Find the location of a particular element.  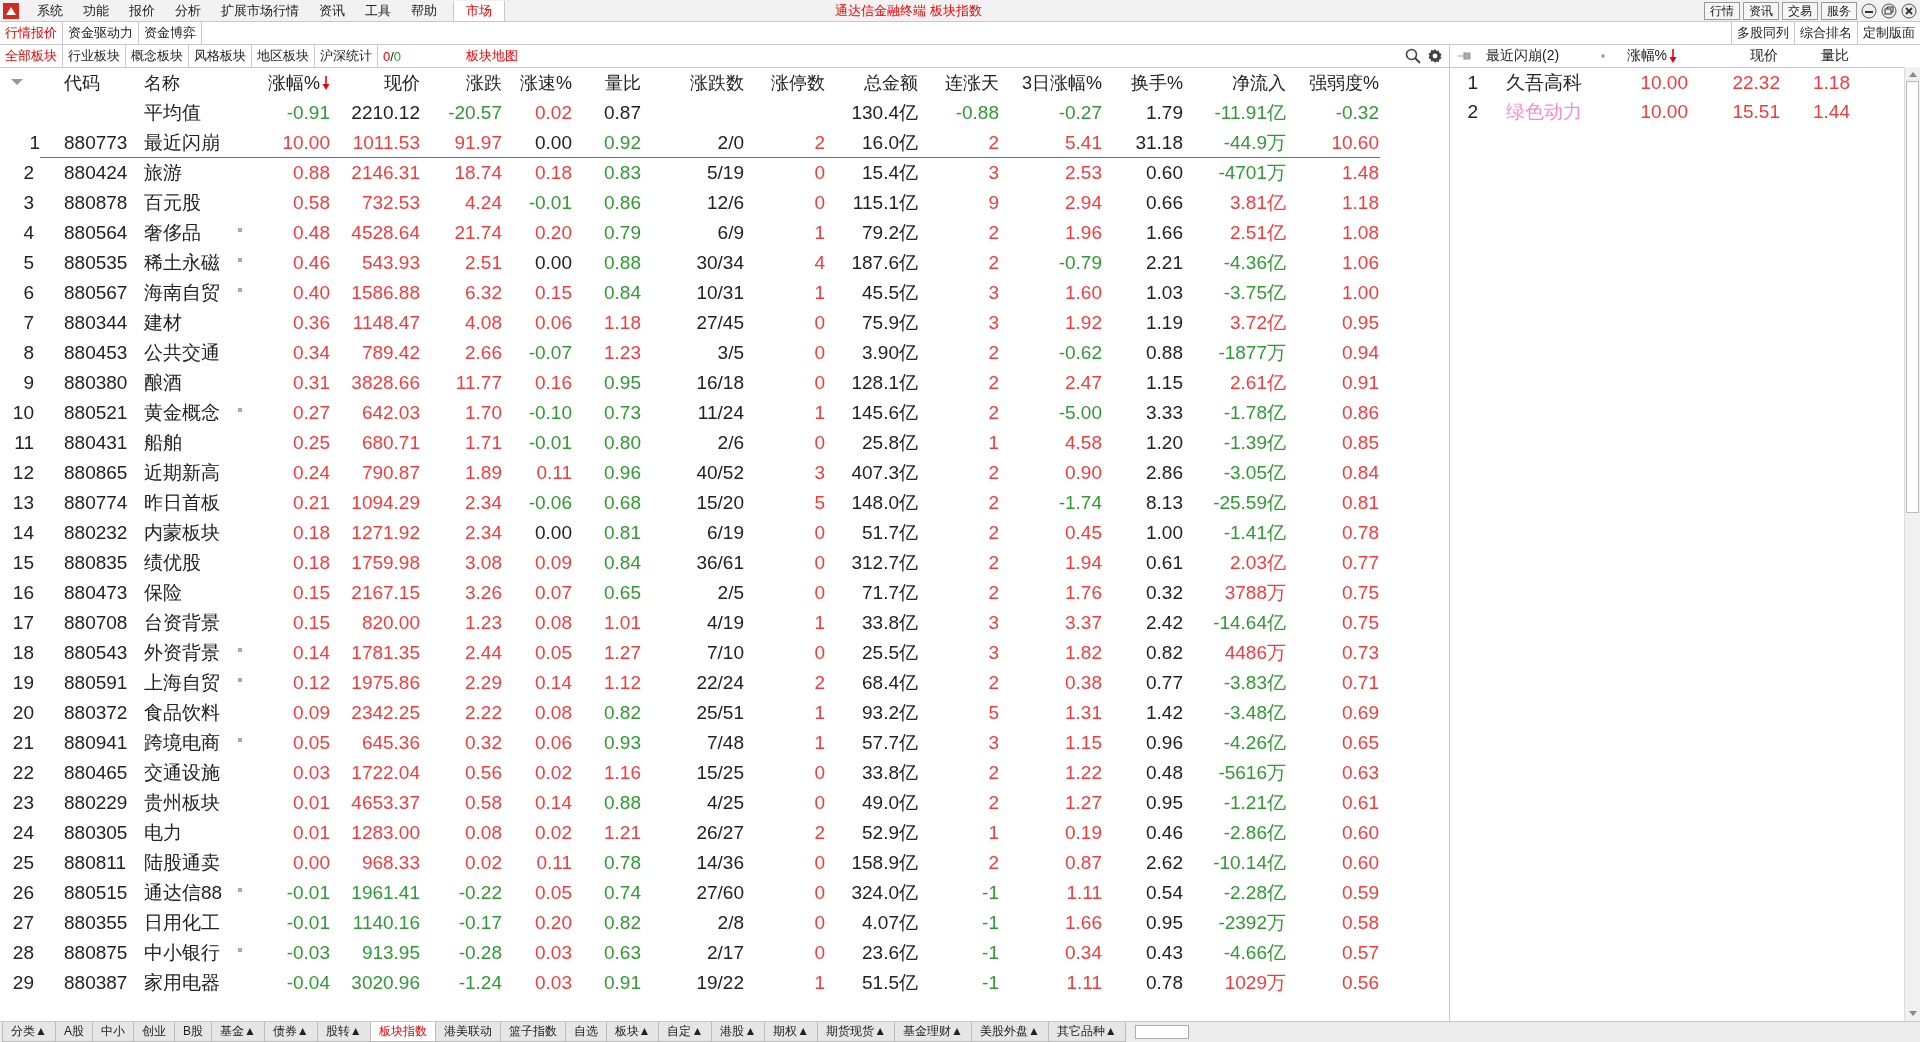

menu-item: 扩展市场行情 is located at coordinates (260, 10).